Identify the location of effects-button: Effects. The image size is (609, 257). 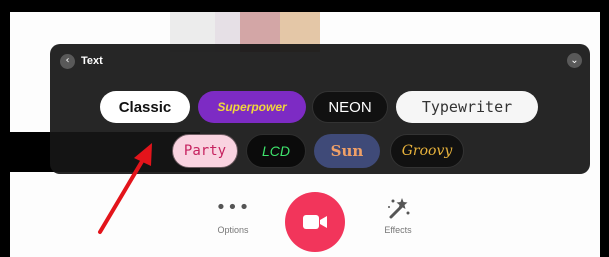
(398, 216).